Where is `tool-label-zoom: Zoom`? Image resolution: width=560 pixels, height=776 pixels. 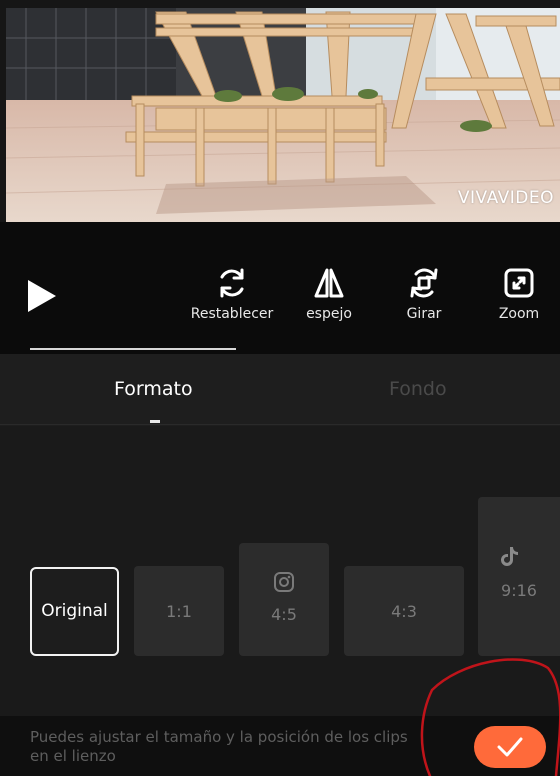
tool-label-zoom: Zoom is located at coordinates (519, 314).